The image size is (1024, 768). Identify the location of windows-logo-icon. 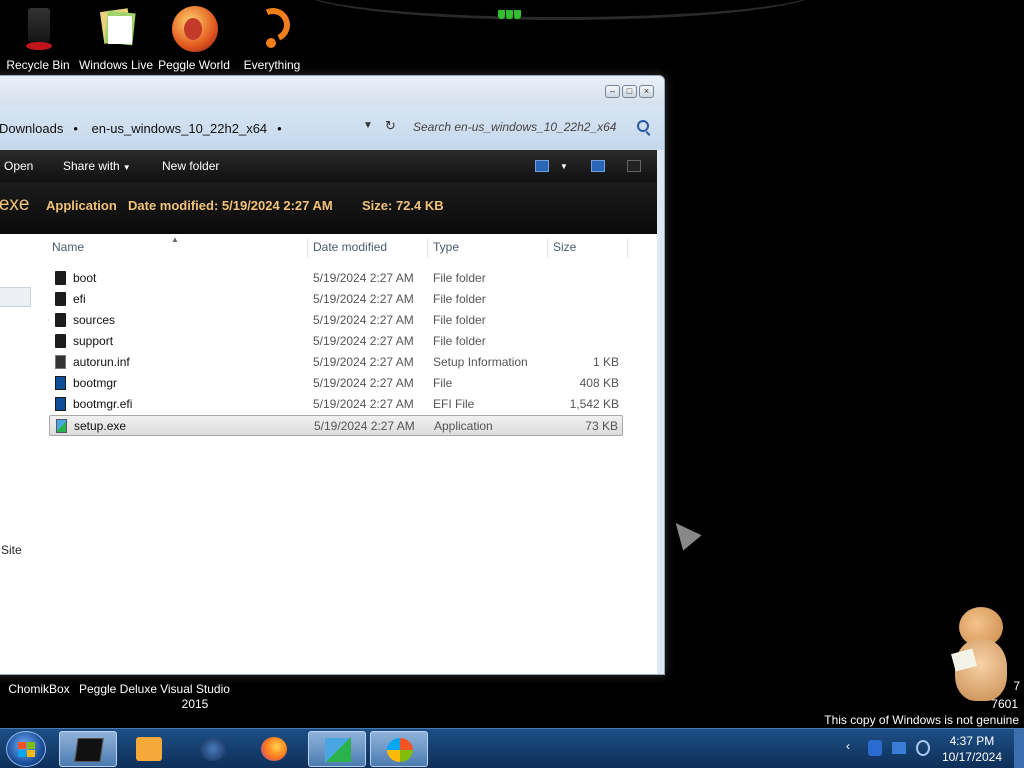
(27, 750).